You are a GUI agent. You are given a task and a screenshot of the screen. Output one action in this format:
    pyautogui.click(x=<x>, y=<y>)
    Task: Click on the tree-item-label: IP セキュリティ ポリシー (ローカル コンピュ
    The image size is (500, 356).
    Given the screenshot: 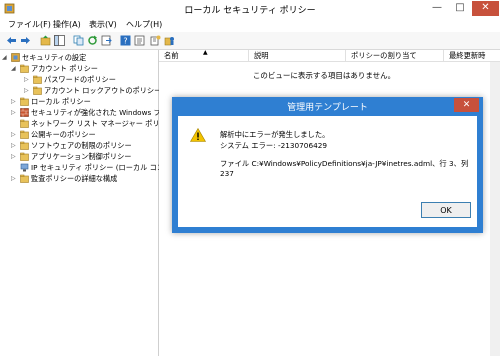 What is the action you would take?
    pyautogui.click(x=105, y=167)
    